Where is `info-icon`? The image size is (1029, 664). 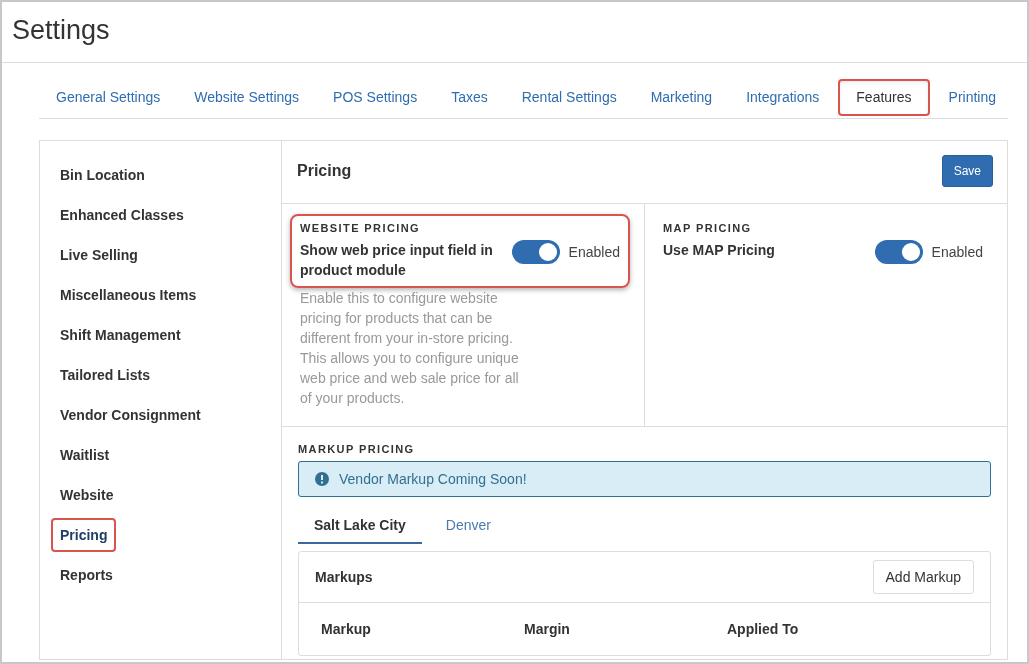 info-icon is located at coordinates (322, 479).